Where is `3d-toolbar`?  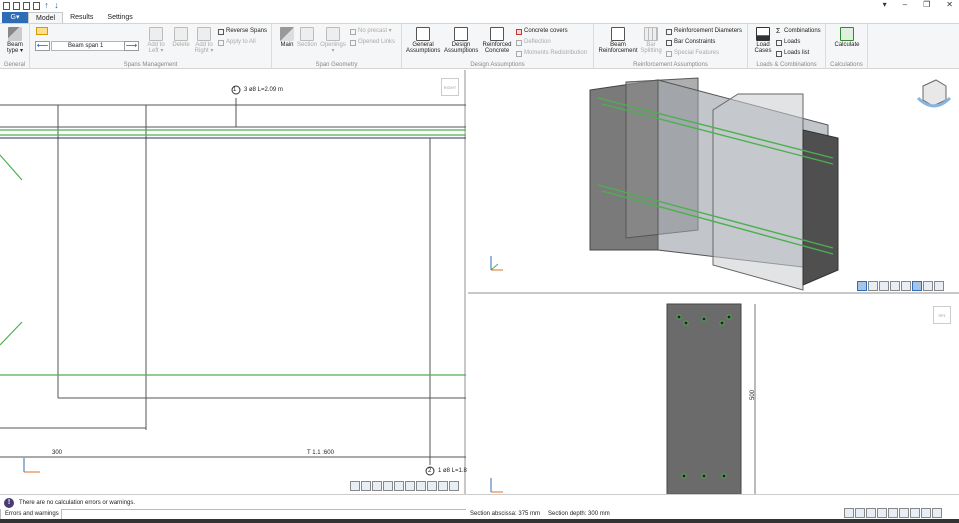
3d-toolbar is located at coordinates (900, 286).